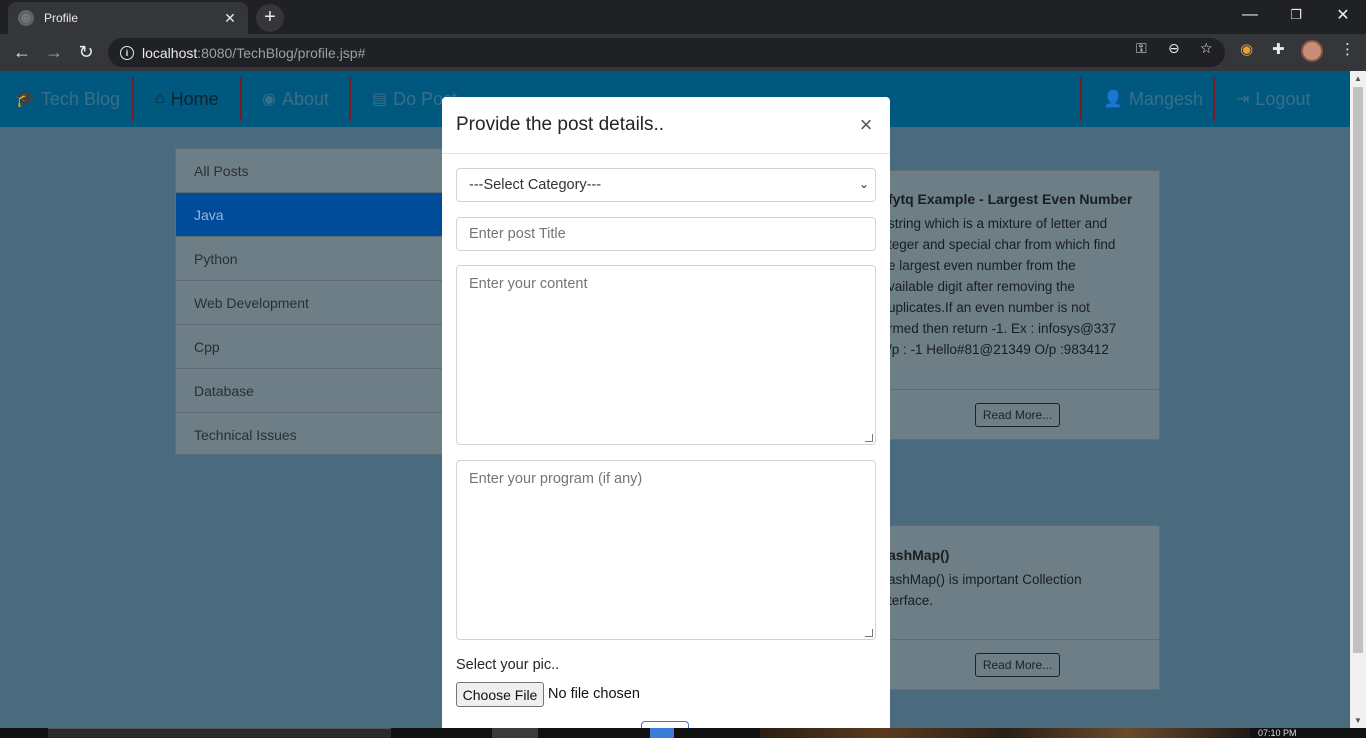 Image resolution: width=1366 pixels, height=738 pixels. I want to click on tab-title: Profile, so click(61, 18).